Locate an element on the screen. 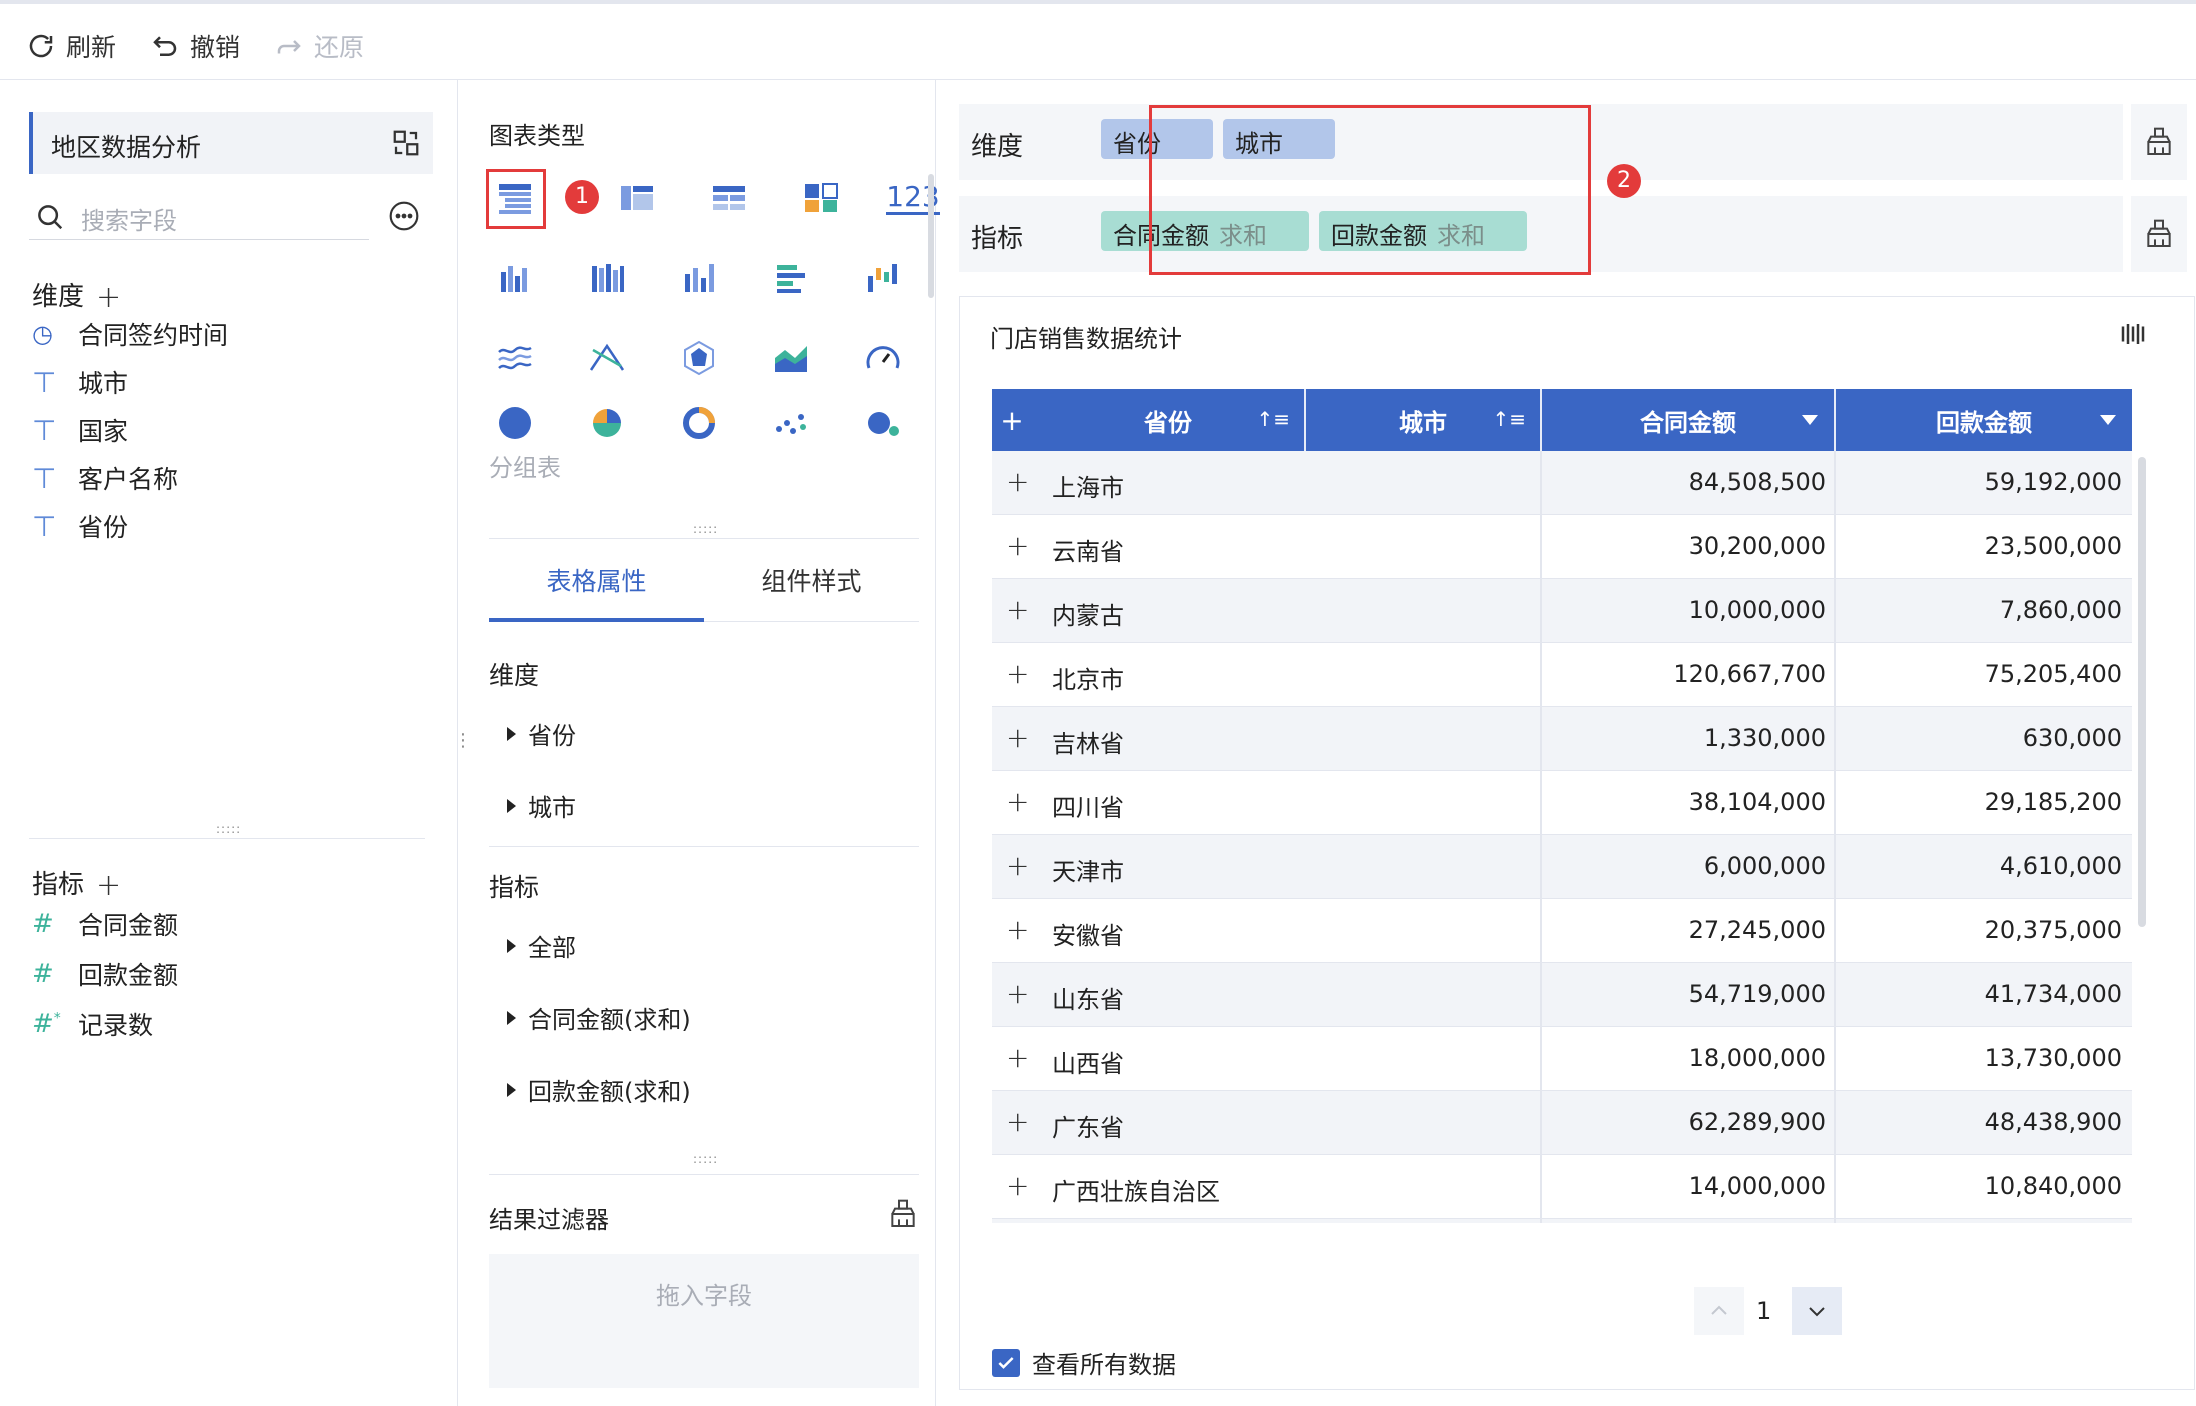 This screenshot has width=2196, height=1406. grouped-bar-icon is located at coordinates (514, 279).